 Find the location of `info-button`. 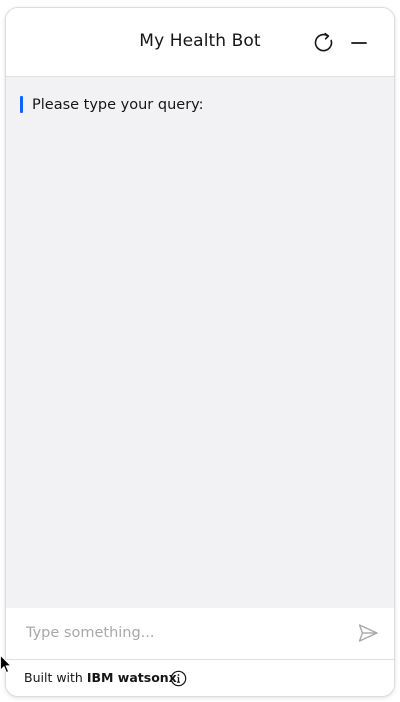

info-button is located at coordinates (178, 678).